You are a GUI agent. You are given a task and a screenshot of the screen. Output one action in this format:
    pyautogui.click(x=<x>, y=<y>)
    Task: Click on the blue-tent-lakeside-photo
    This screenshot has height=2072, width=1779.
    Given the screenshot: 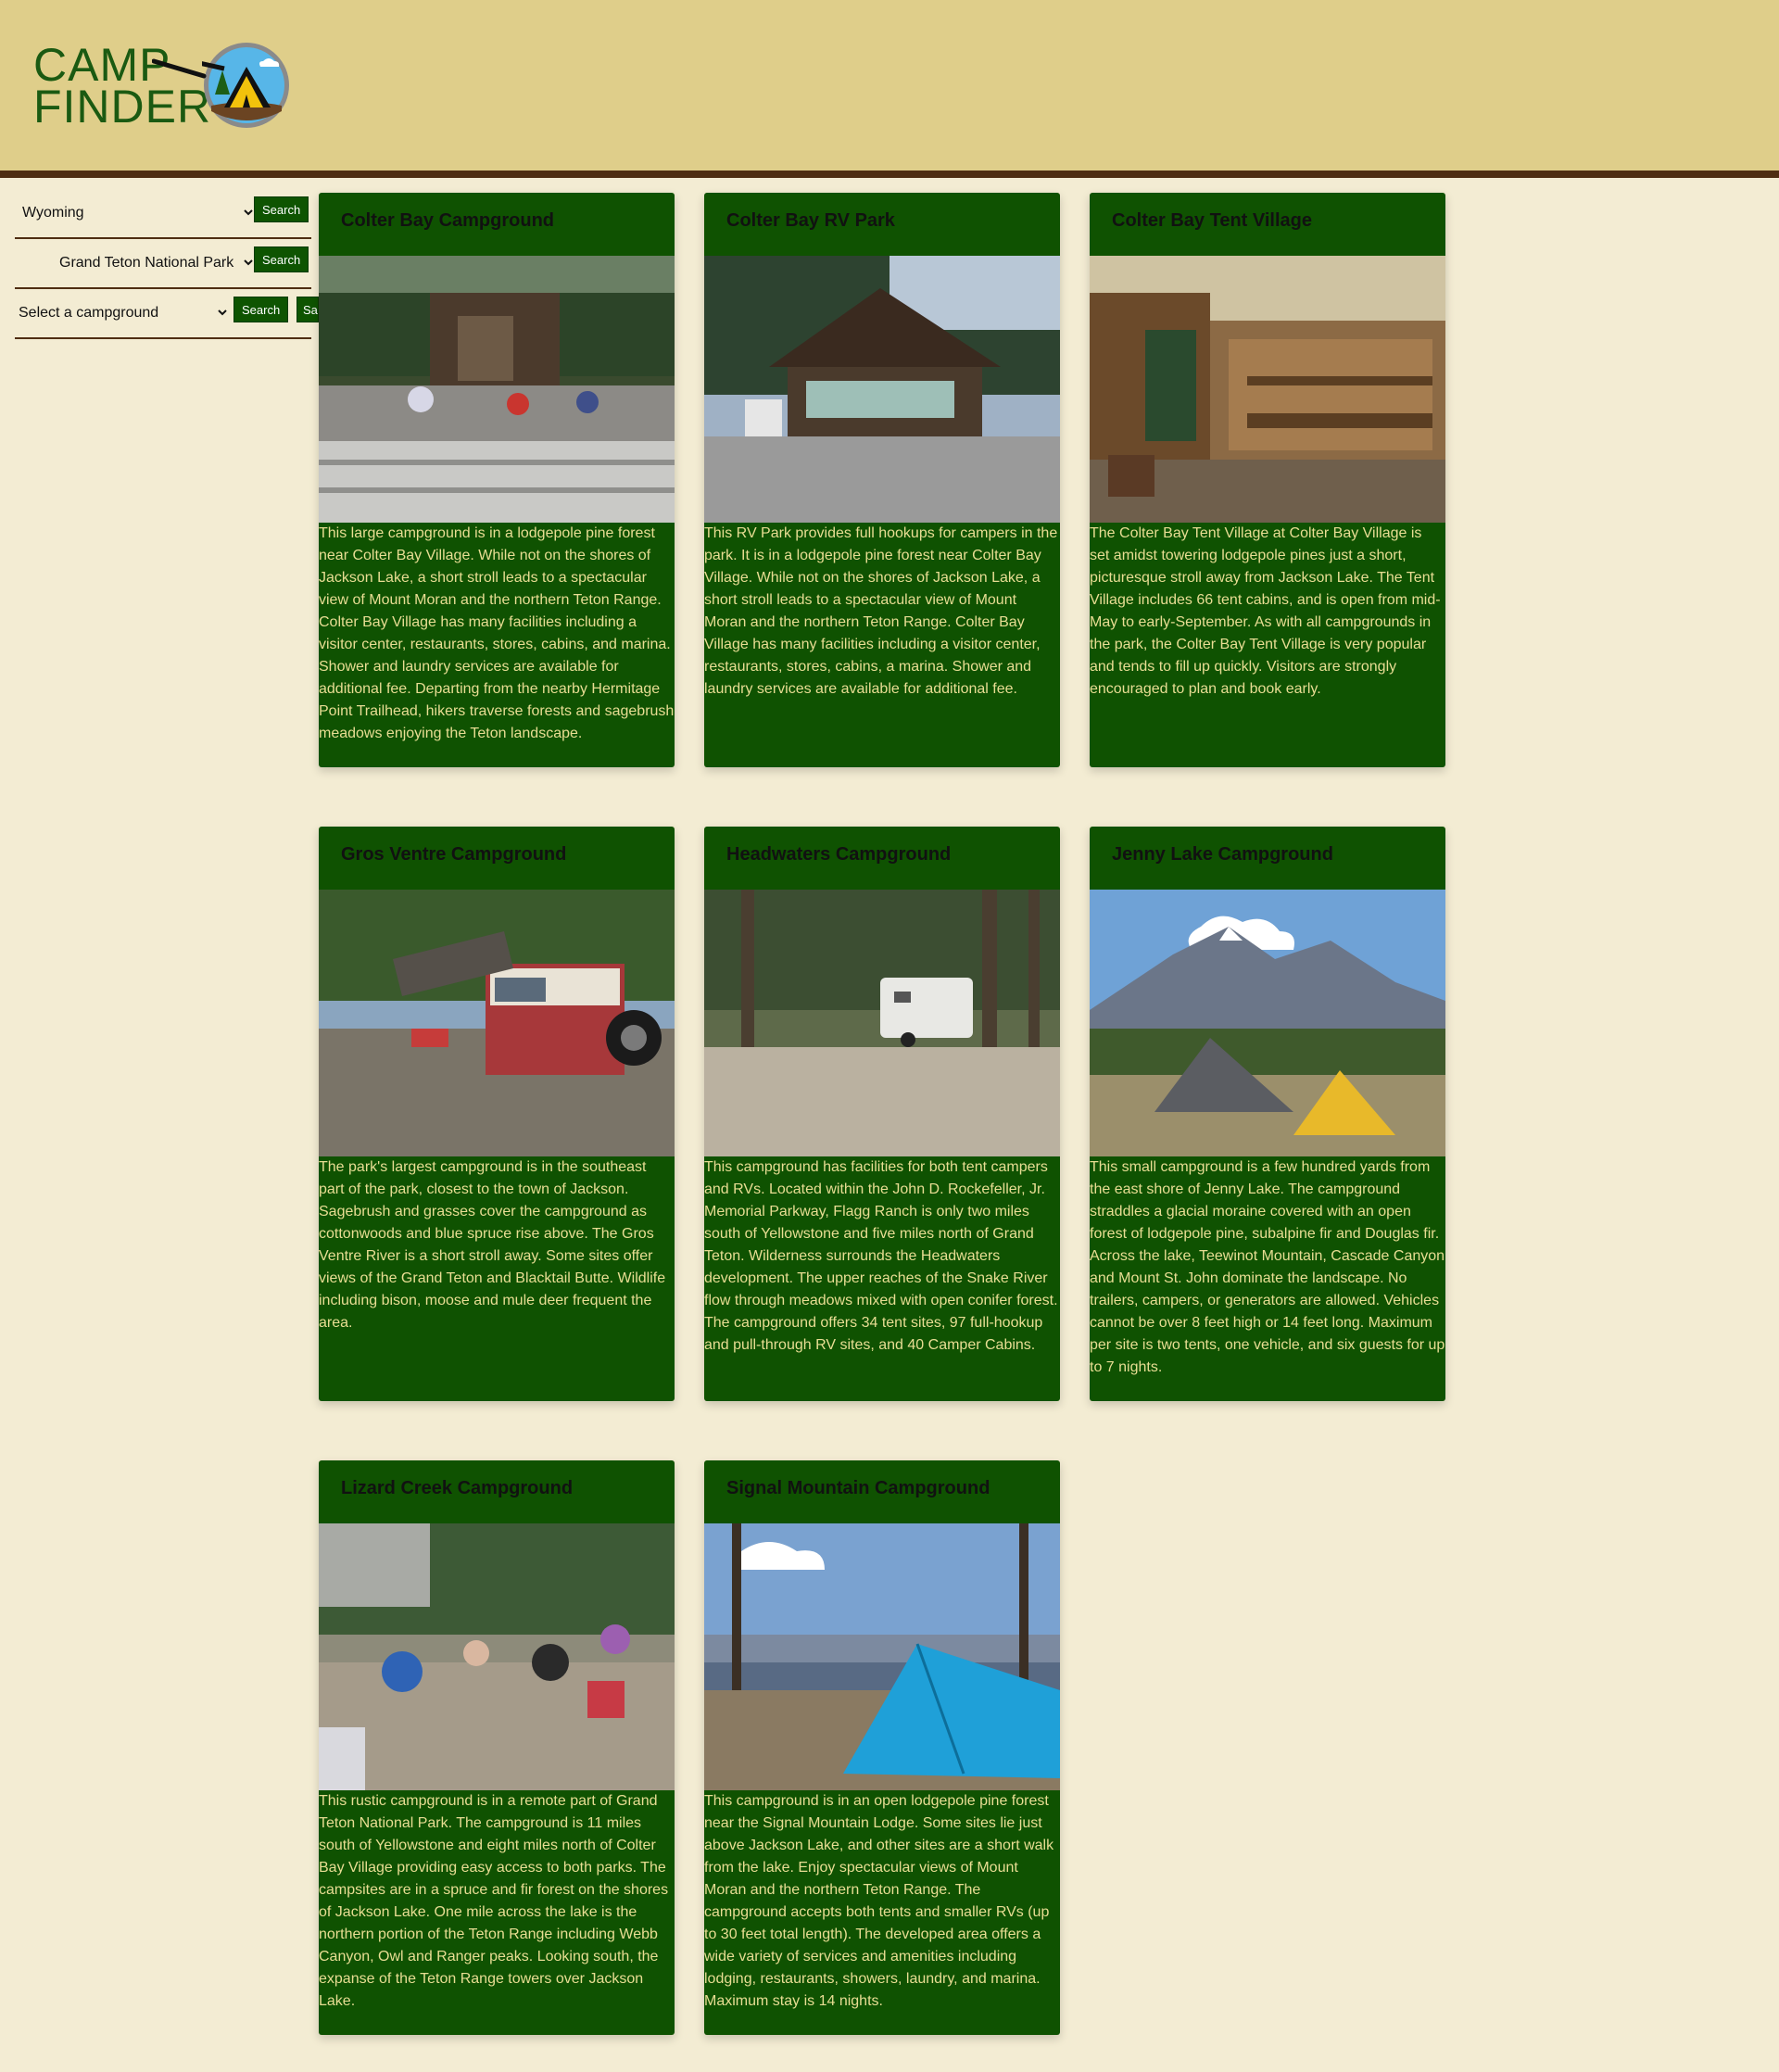 What is the action you would take?
    pyautogui.click(x=882, y=1656)
    